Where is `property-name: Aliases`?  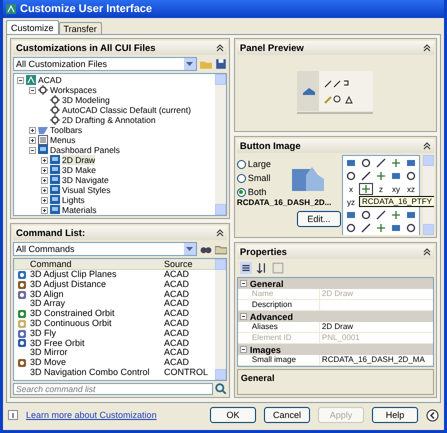 property-name: Aliases is located at coordinates (285, 327).